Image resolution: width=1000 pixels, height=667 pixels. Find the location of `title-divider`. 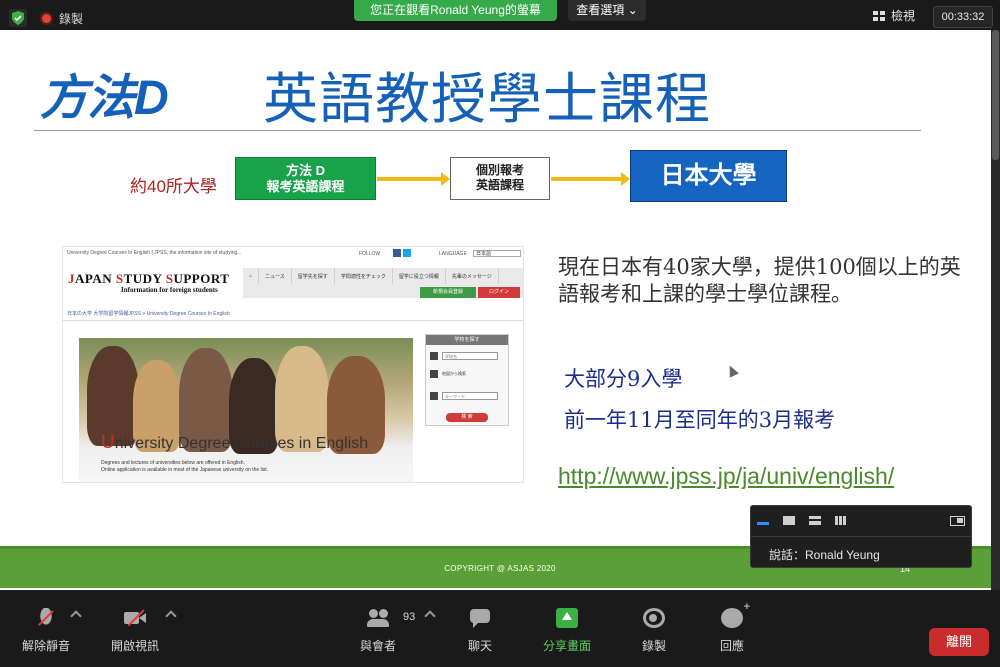

title-divider is located at coordinates (477, 130).